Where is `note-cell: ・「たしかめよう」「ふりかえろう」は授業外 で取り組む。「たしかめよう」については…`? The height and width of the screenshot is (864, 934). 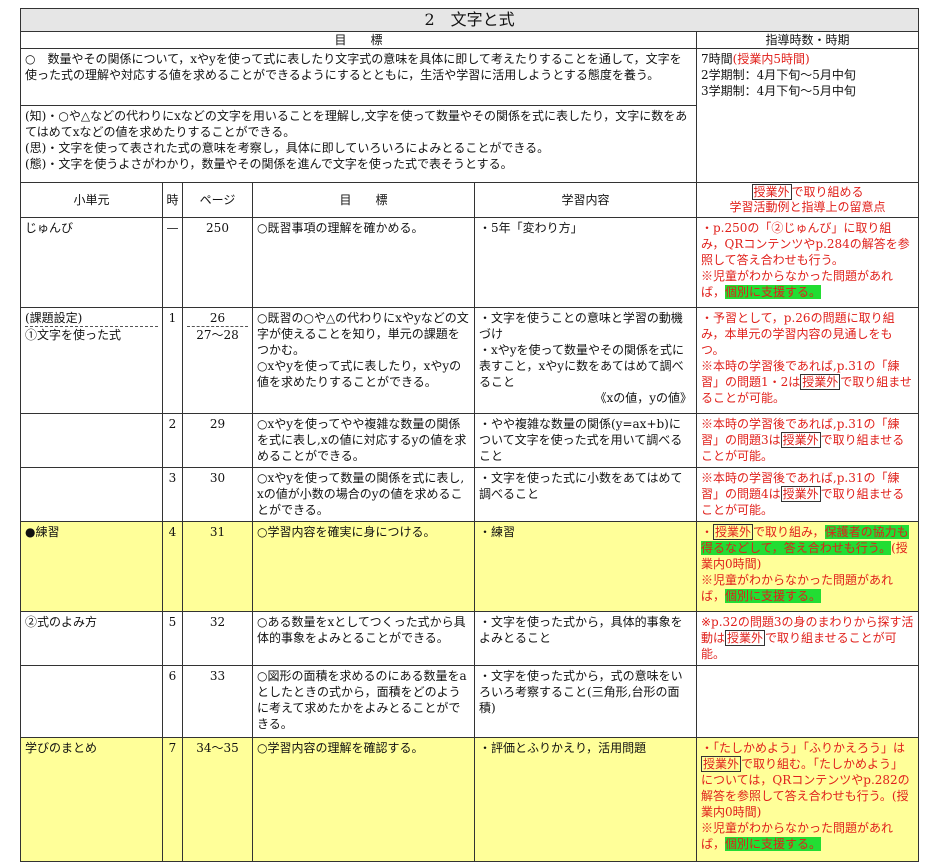
note-cell: ・「たしかめよう」「ふりかえろう」は授業外 で取り組む。「たしかめよう」については… is located at coordinates (807, 799).